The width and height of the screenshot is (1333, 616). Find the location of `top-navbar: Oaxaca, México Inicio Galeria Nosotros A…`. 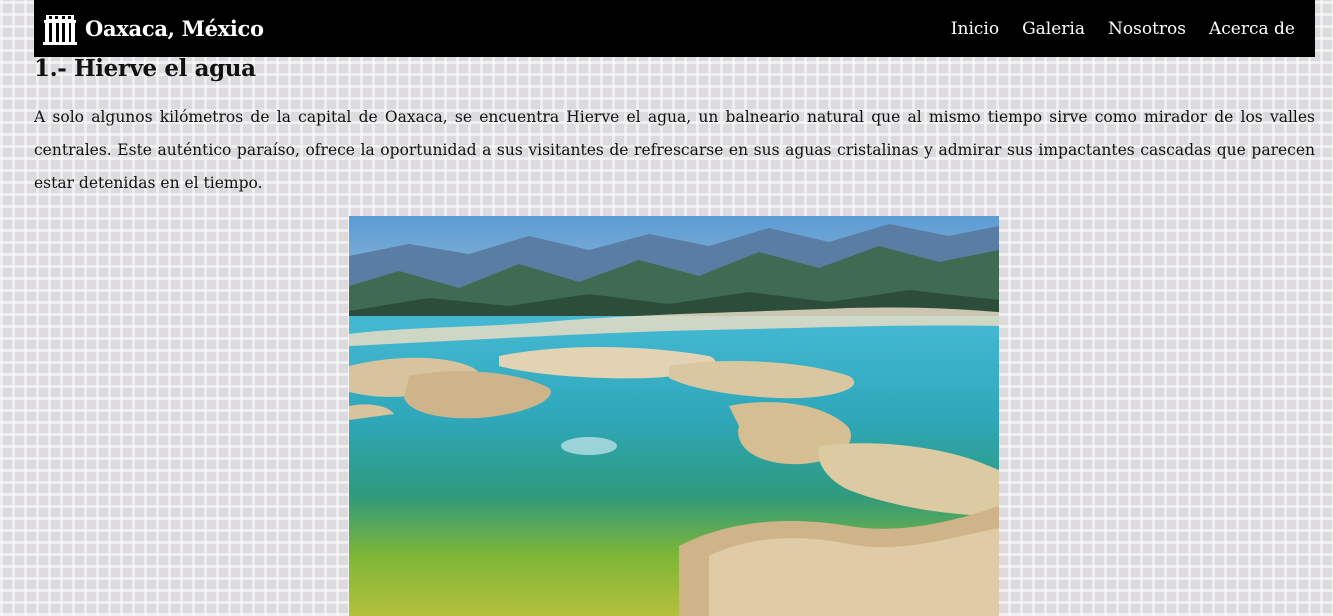

top-navbar: Oaxaca, México Inicio Galeria Nosotros A… is located at coordinates (674, 28).